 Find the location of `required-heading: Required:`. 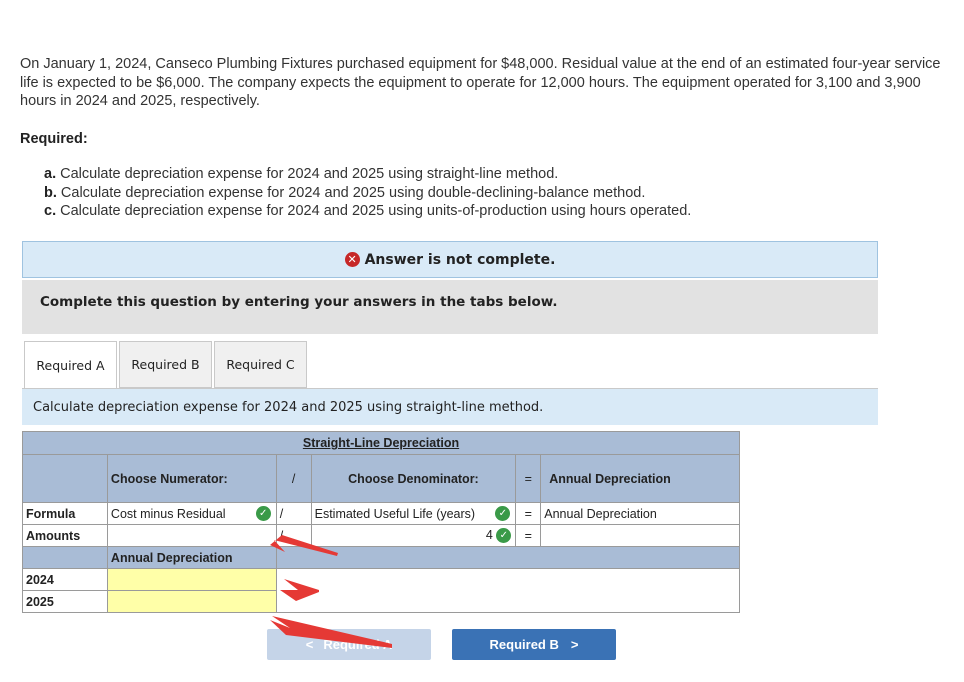

required-heading: Required: is located at coordinates (54, 139).